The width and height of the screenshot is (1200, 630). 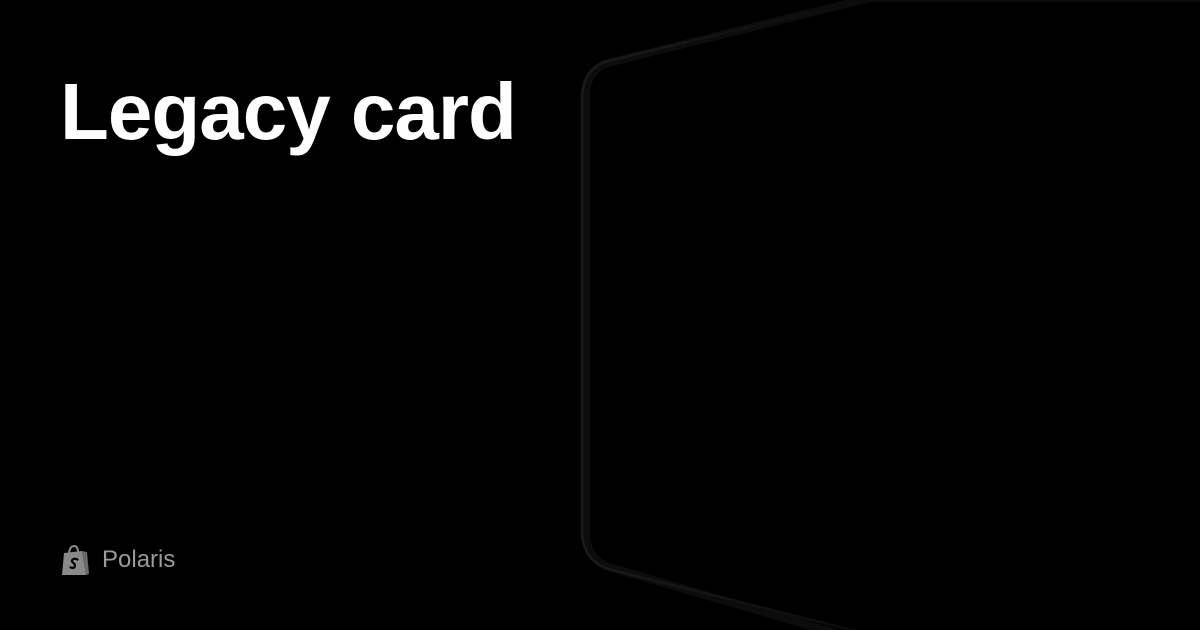 I want to click on brand-name: Polaris, so click(x=139, y=559).